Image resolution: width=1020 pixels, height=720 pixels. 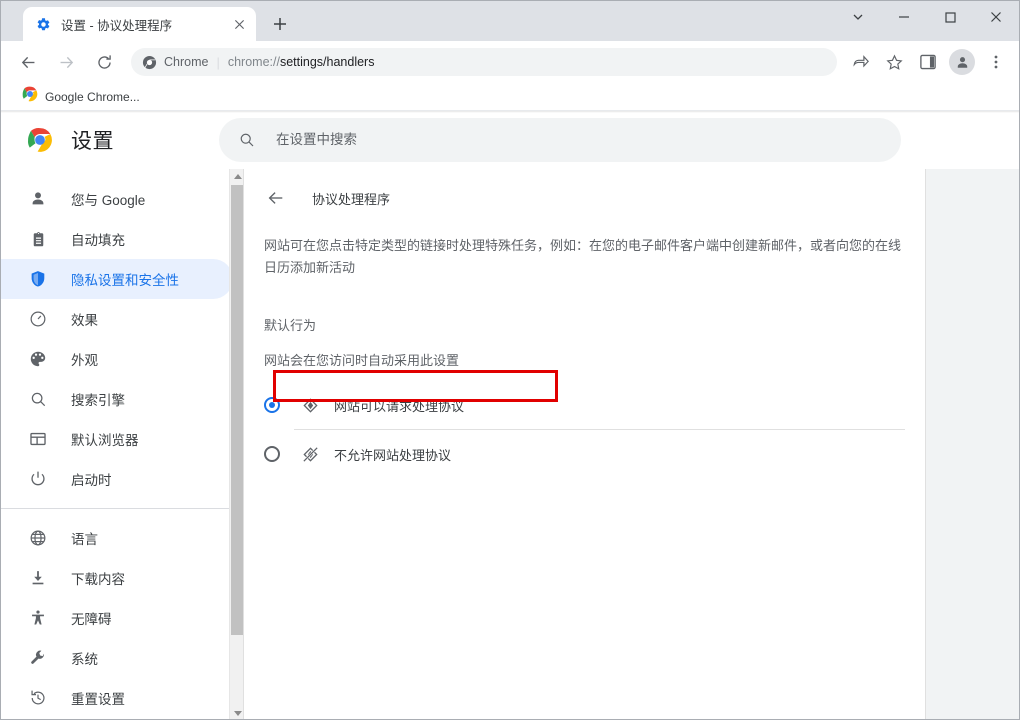 What do you see at coordinates (237, 410) in the screenshot?
I see `scrollbar-thumb` at bounding box center [237, 410].